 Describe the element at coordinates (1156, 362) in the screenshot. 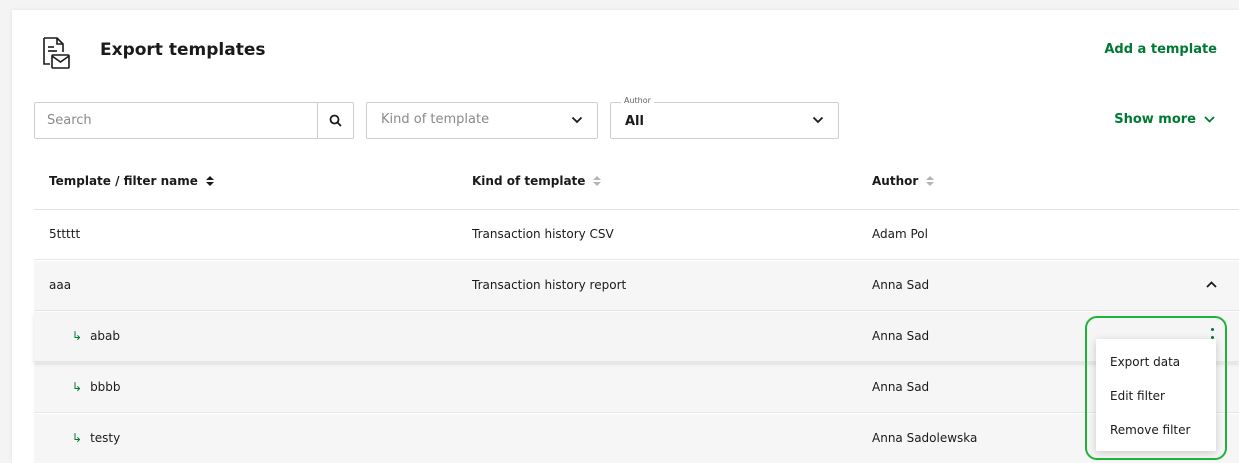

I see `menu-item-export-data: Export data` at that location.